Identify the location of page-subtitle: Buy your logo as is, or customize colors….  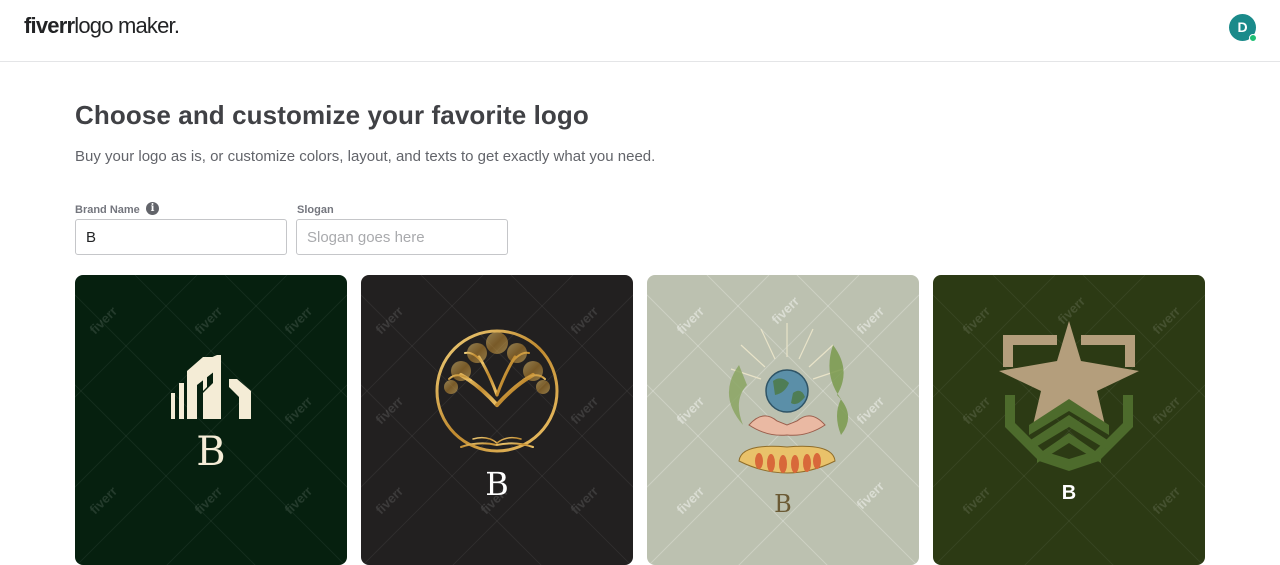
(365, 156).